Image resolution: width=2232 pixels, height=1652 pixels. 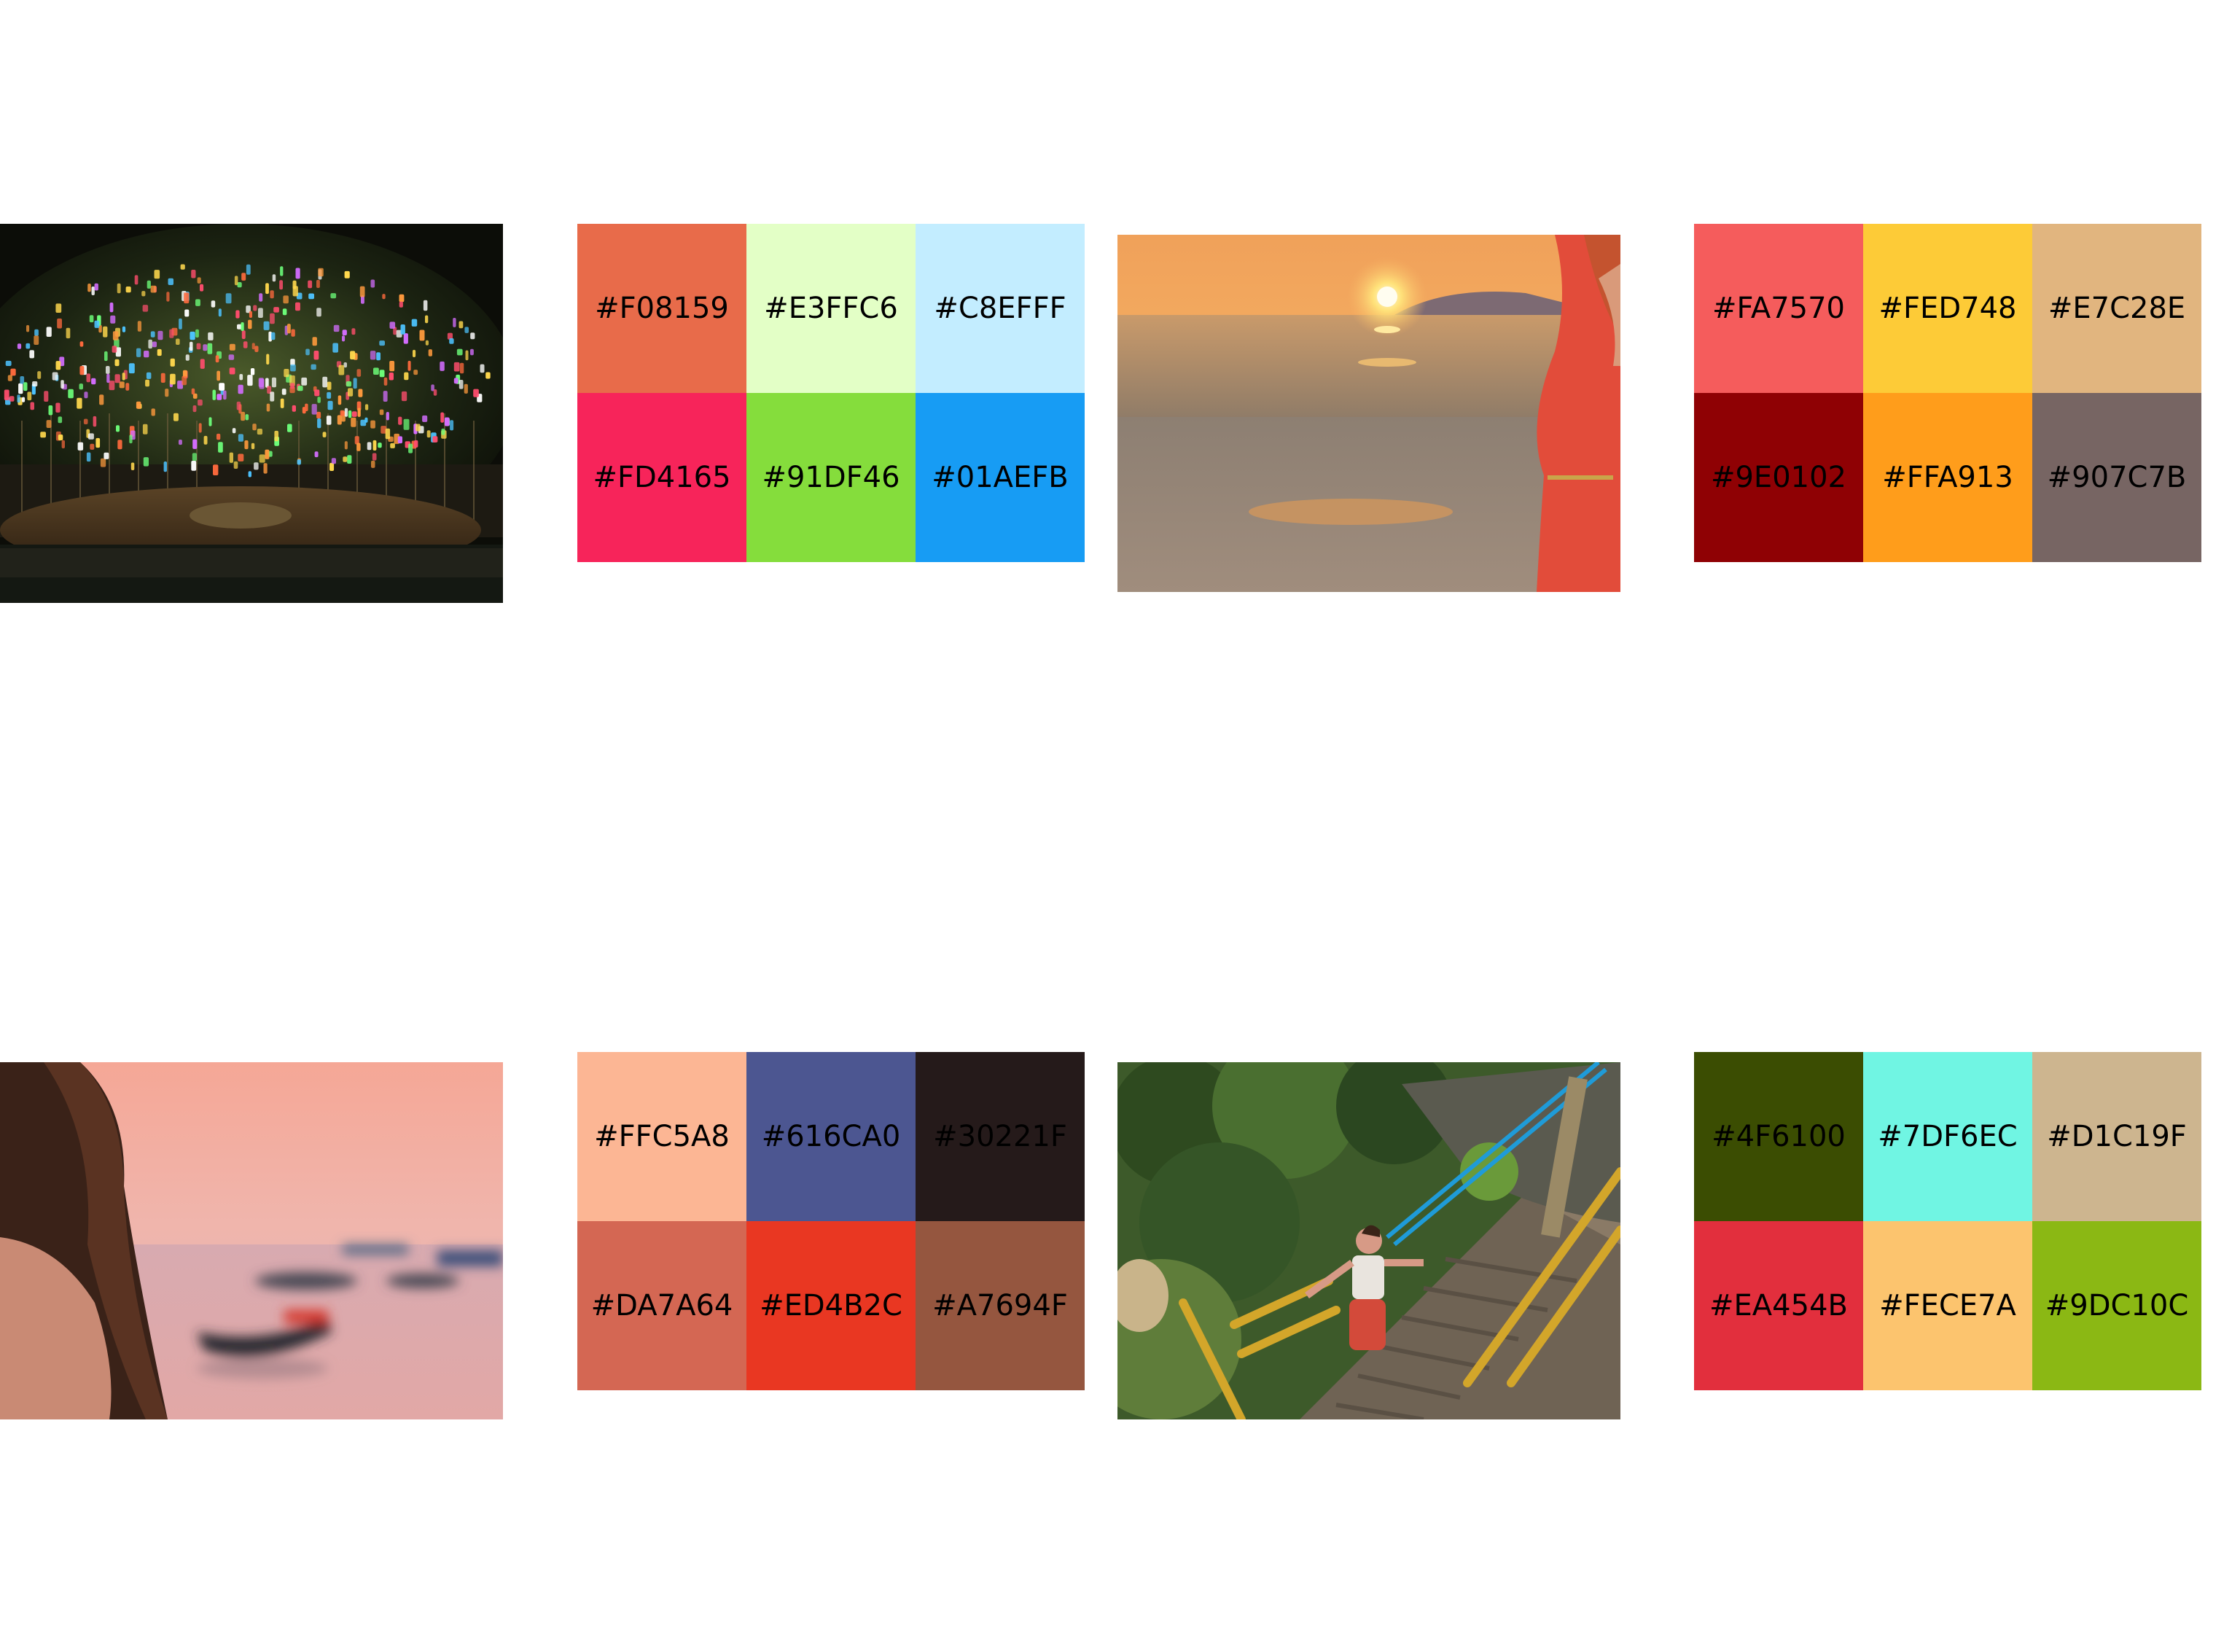 I want to click on hex-code-label: #F08159, so click(x=662, y=308).